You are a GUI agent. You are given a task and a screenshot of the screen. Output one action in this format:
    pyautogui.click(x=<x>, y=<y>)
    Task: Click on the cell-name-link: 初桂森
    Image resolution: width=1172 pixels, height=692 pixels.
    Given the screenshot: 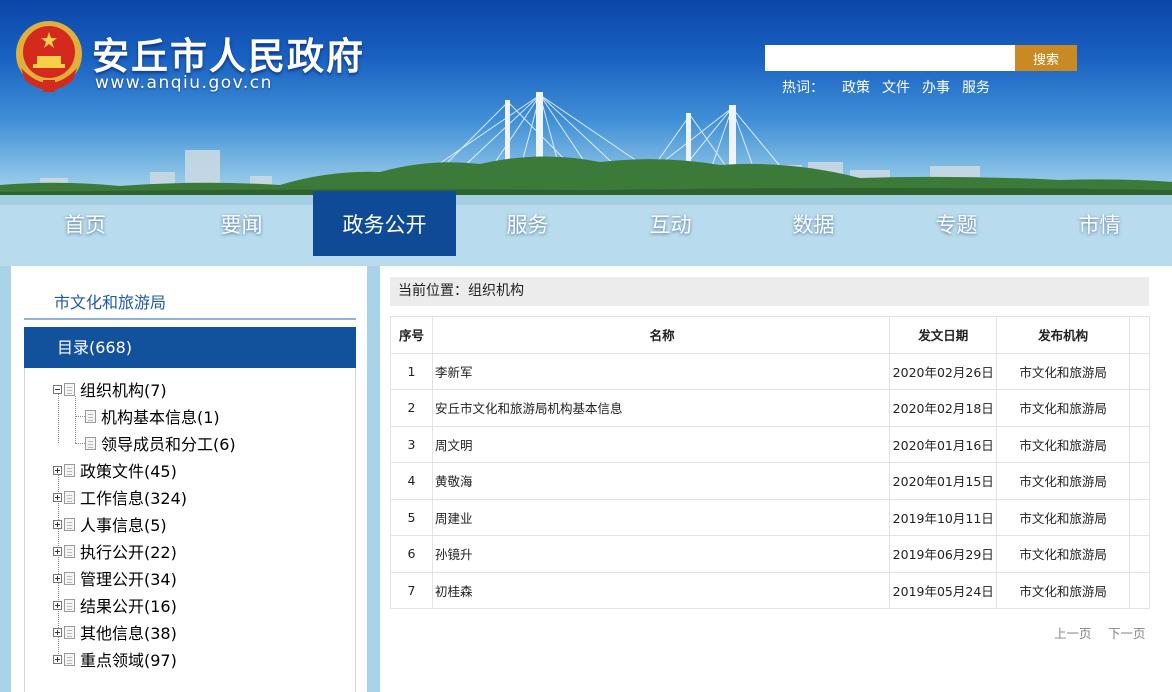 What is the action you would take?
    pyautogui.click(x=661, y=590)
    